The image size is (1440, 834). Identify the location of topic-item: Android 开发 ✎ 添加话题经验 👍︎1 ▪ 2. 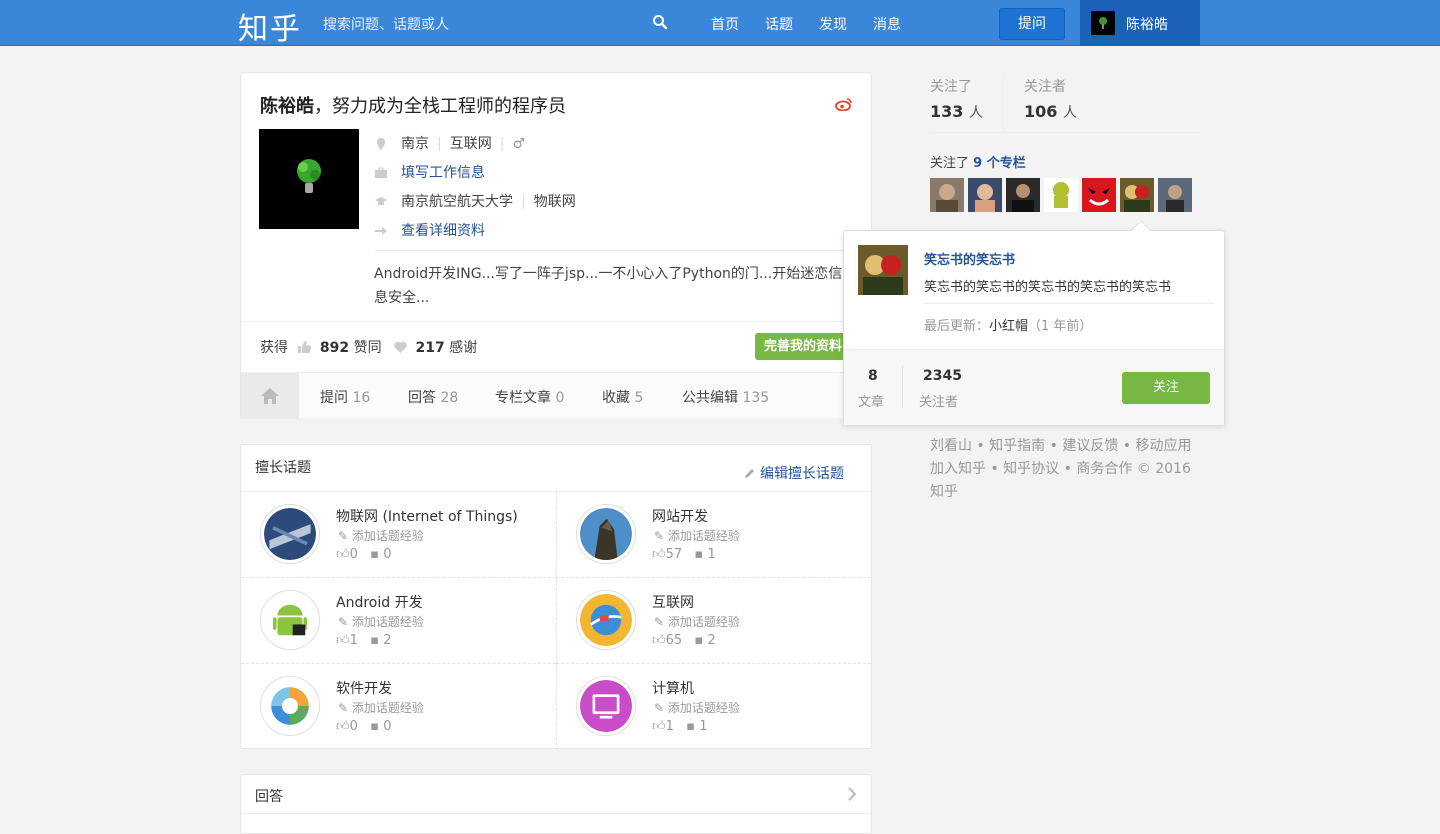
(398, 621).